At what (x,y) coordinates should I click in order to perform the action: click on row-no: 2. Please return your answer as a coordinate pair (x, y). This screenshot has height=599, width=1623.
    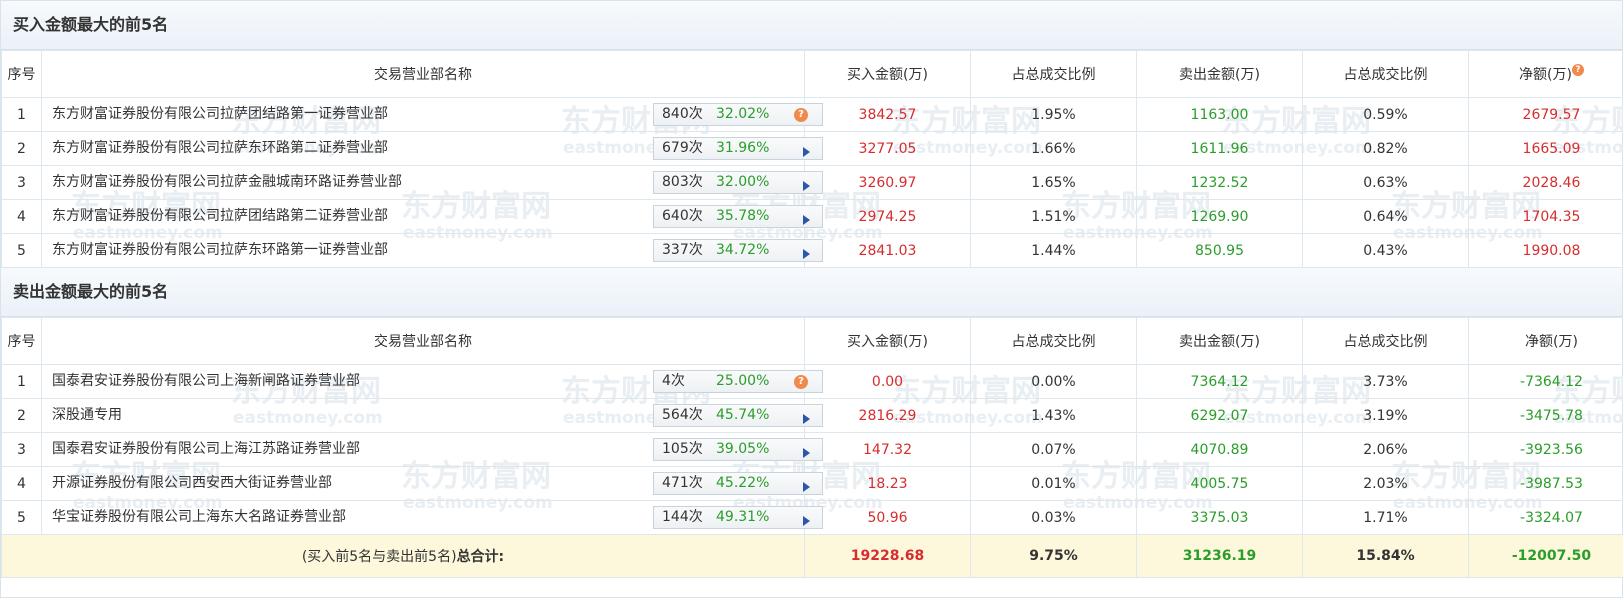
    Looking at the image, I should click on (22, 149).